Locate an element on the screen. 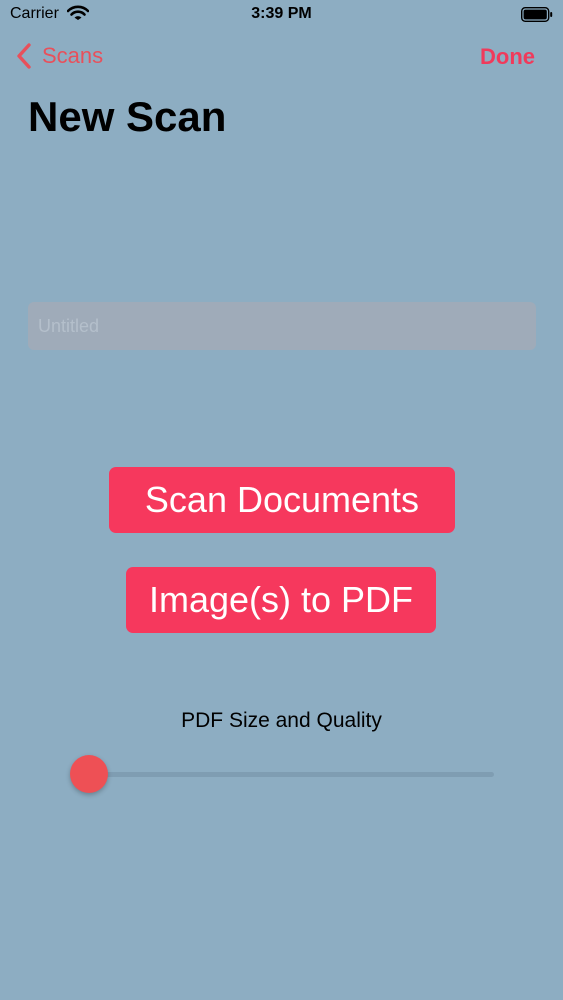  back-button-label: Scans is located at coordinates (73, 55).